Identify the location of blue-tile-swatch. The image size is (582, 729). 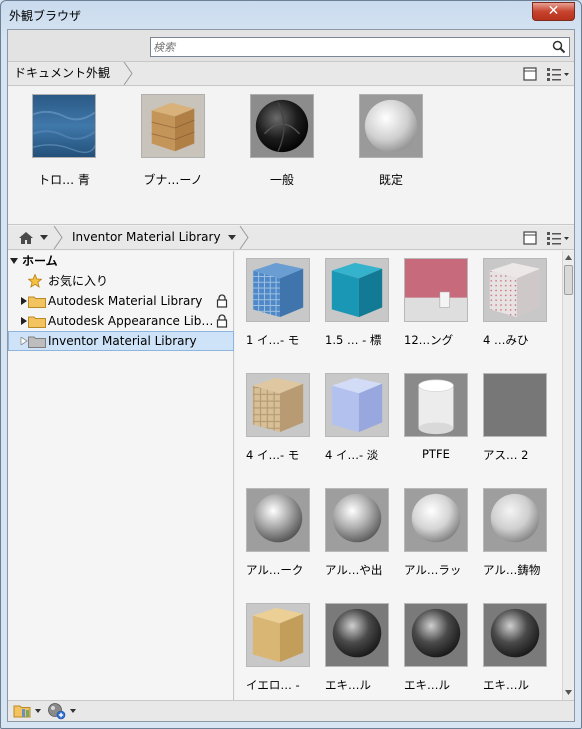
(278, 290).